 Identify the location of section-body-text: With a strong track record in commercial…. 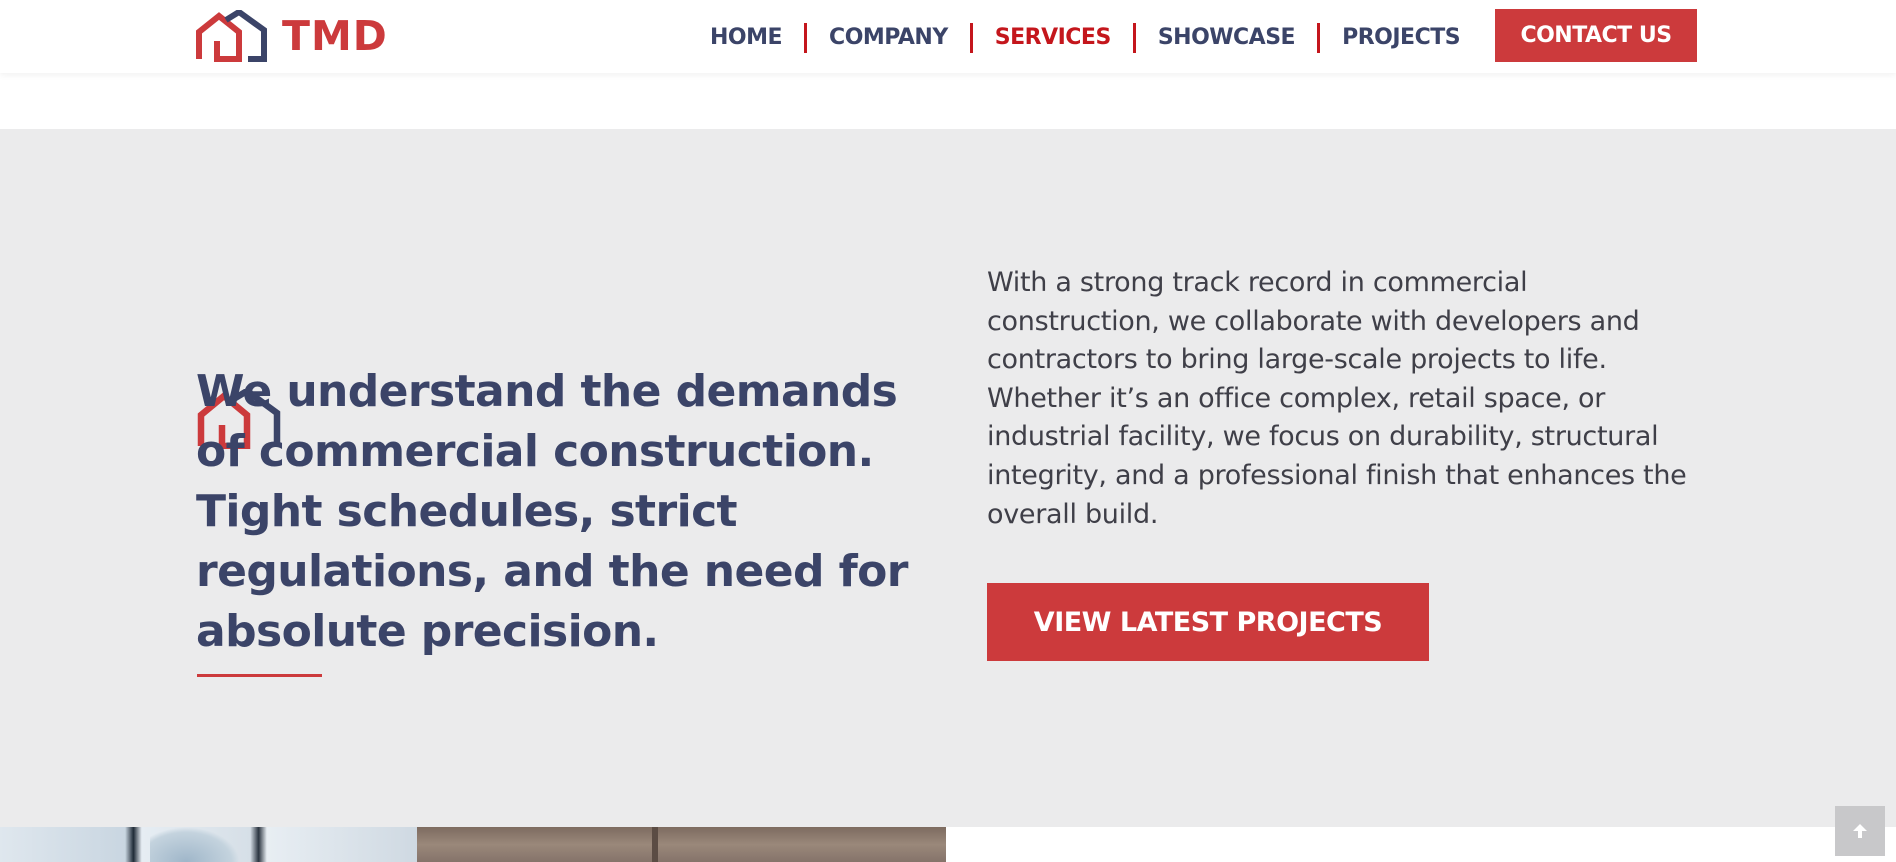
(1337, 398).